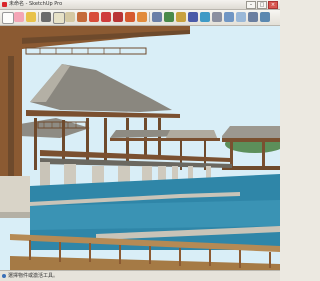 Image resolution: width=320 pixels, height=281 pixels. I want to click on close-button: ×, so click(273, 5).